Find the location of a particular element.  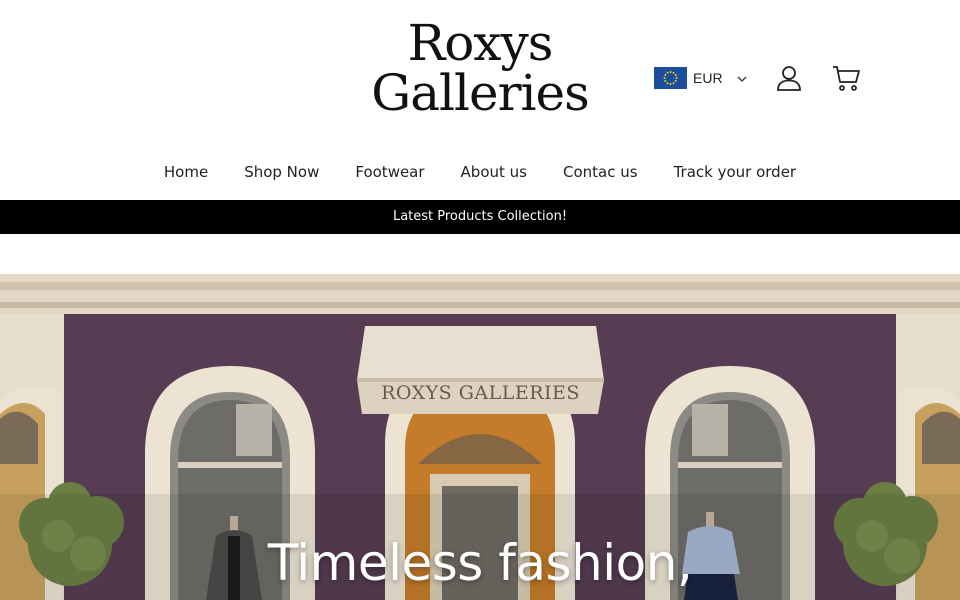

brand-logo: Roxys Galleries is located at coordinates (480, 68).